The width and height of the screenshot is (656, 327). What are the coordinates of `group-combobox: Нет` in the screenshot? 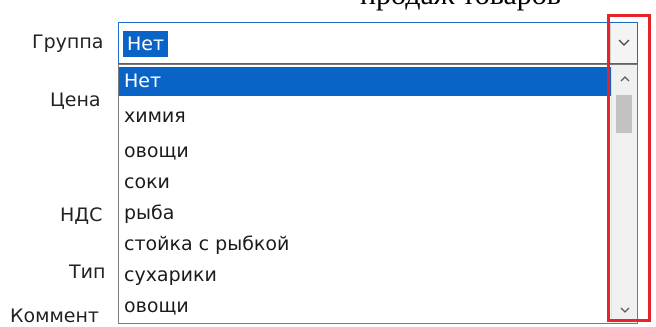 It's located at (378, 43).